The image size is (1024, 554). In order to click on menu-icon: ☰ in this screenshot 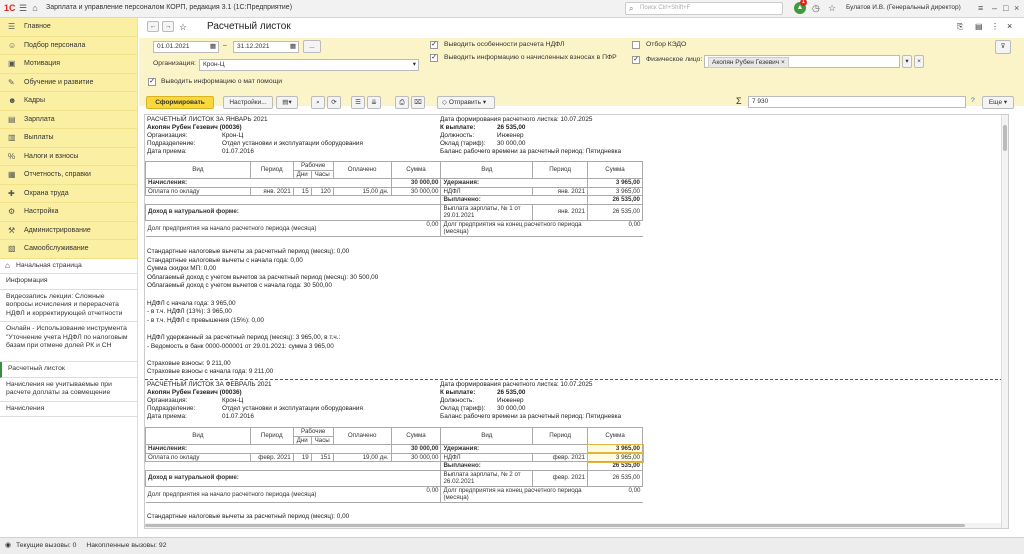, I will do `click(23, 8)`.